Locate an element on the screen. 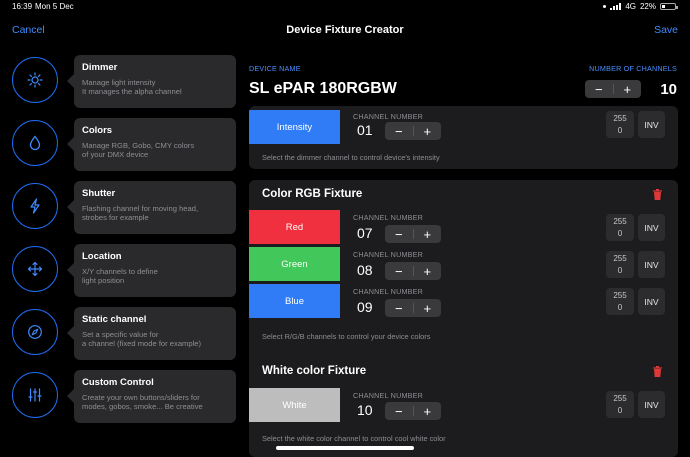 Image resolution: width=690 pixels, height=457 pixels. custom-control-circle-button is located at coordinates (35, 395).